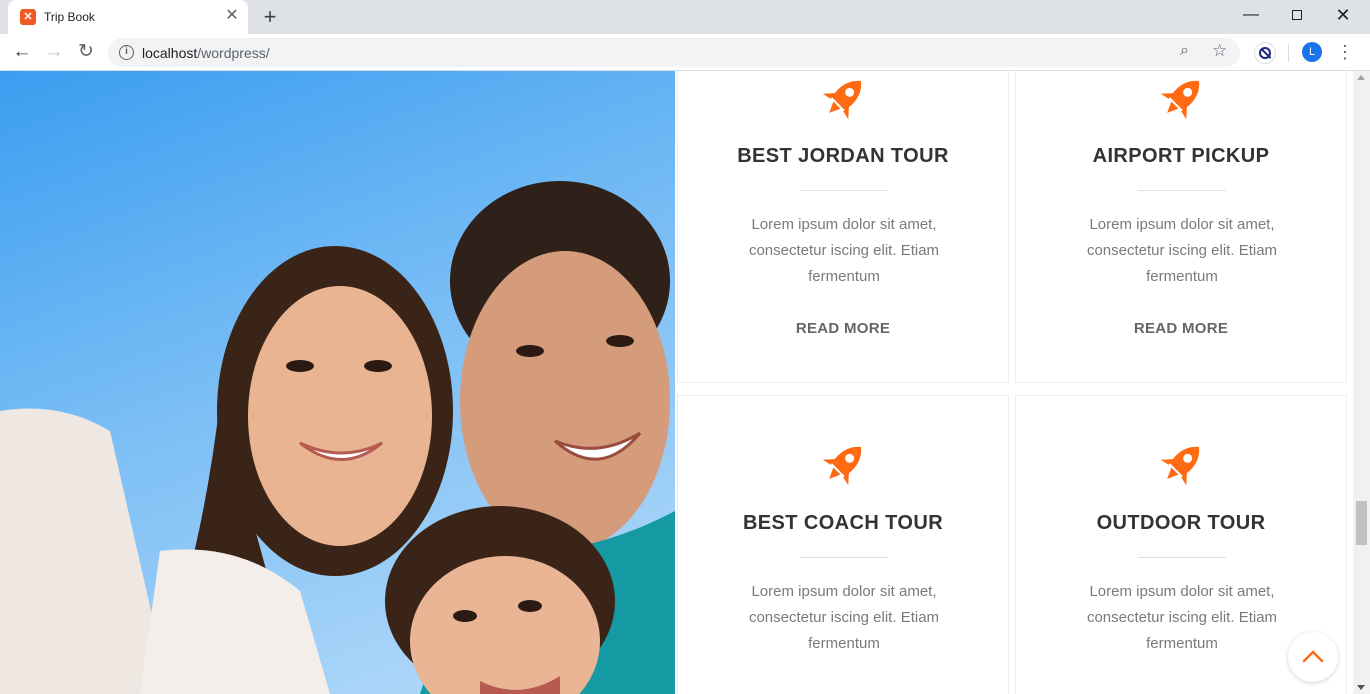 This screenshot has width=1370, height=694. Describe the element at coordinates (1219, 51) in the screenshot. I see `bookmark-star-icon: ☆` at that location.